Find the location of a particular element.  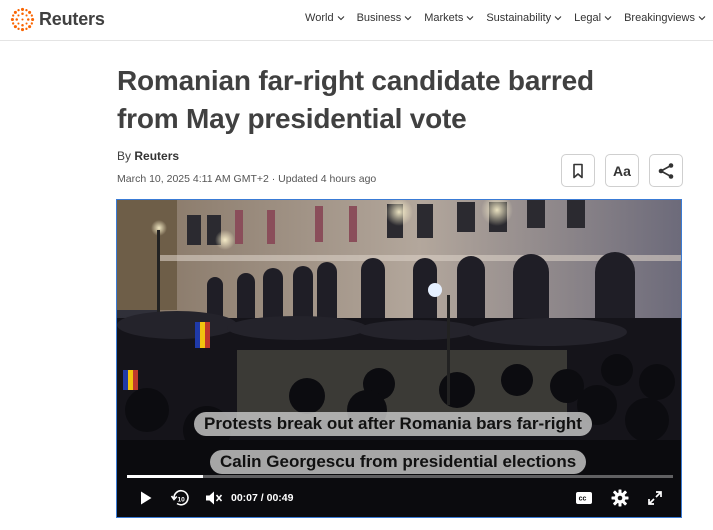

replay-10-button: 10 is located at coordinates (180, 498).